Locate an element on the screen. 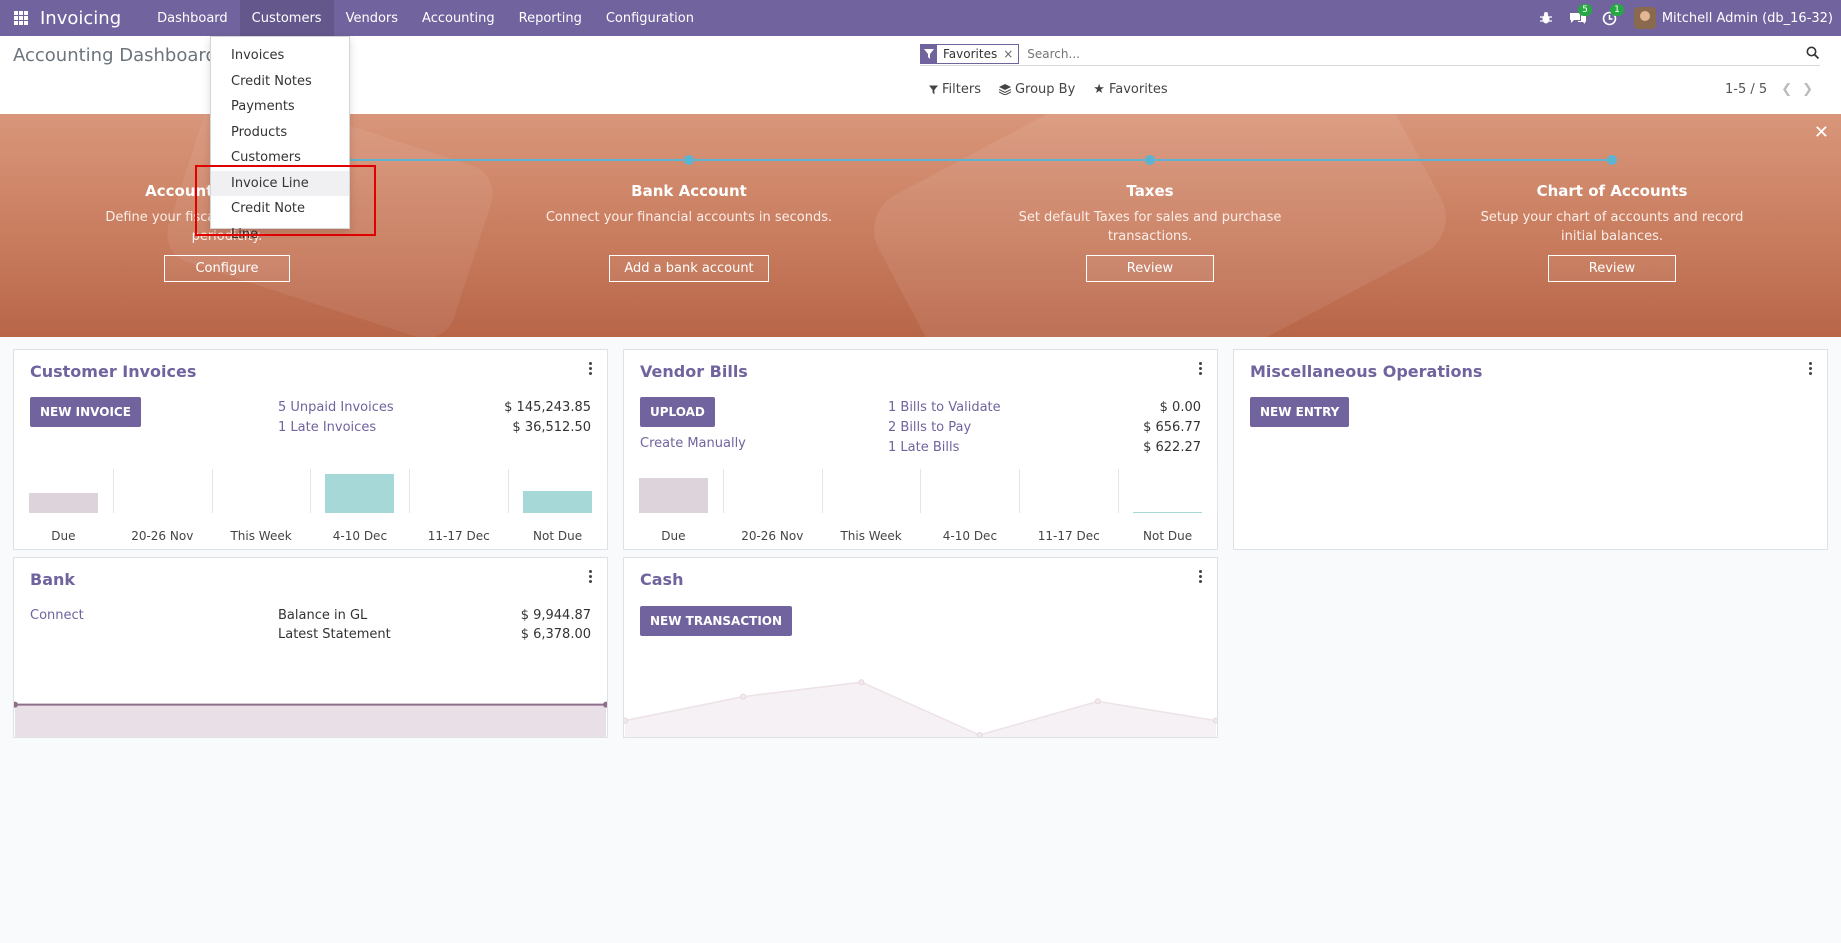 The image size is (1841, 943). cash-line-chart is located at coordinates (920, 701).